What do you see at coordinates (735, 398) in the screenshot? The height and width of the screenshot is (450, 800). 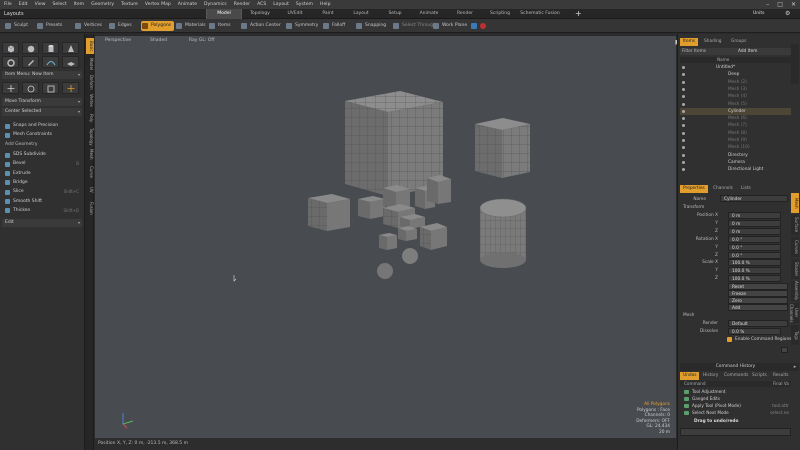 I see `history-row: Ganged Edits` at bounding box center [735, 398].